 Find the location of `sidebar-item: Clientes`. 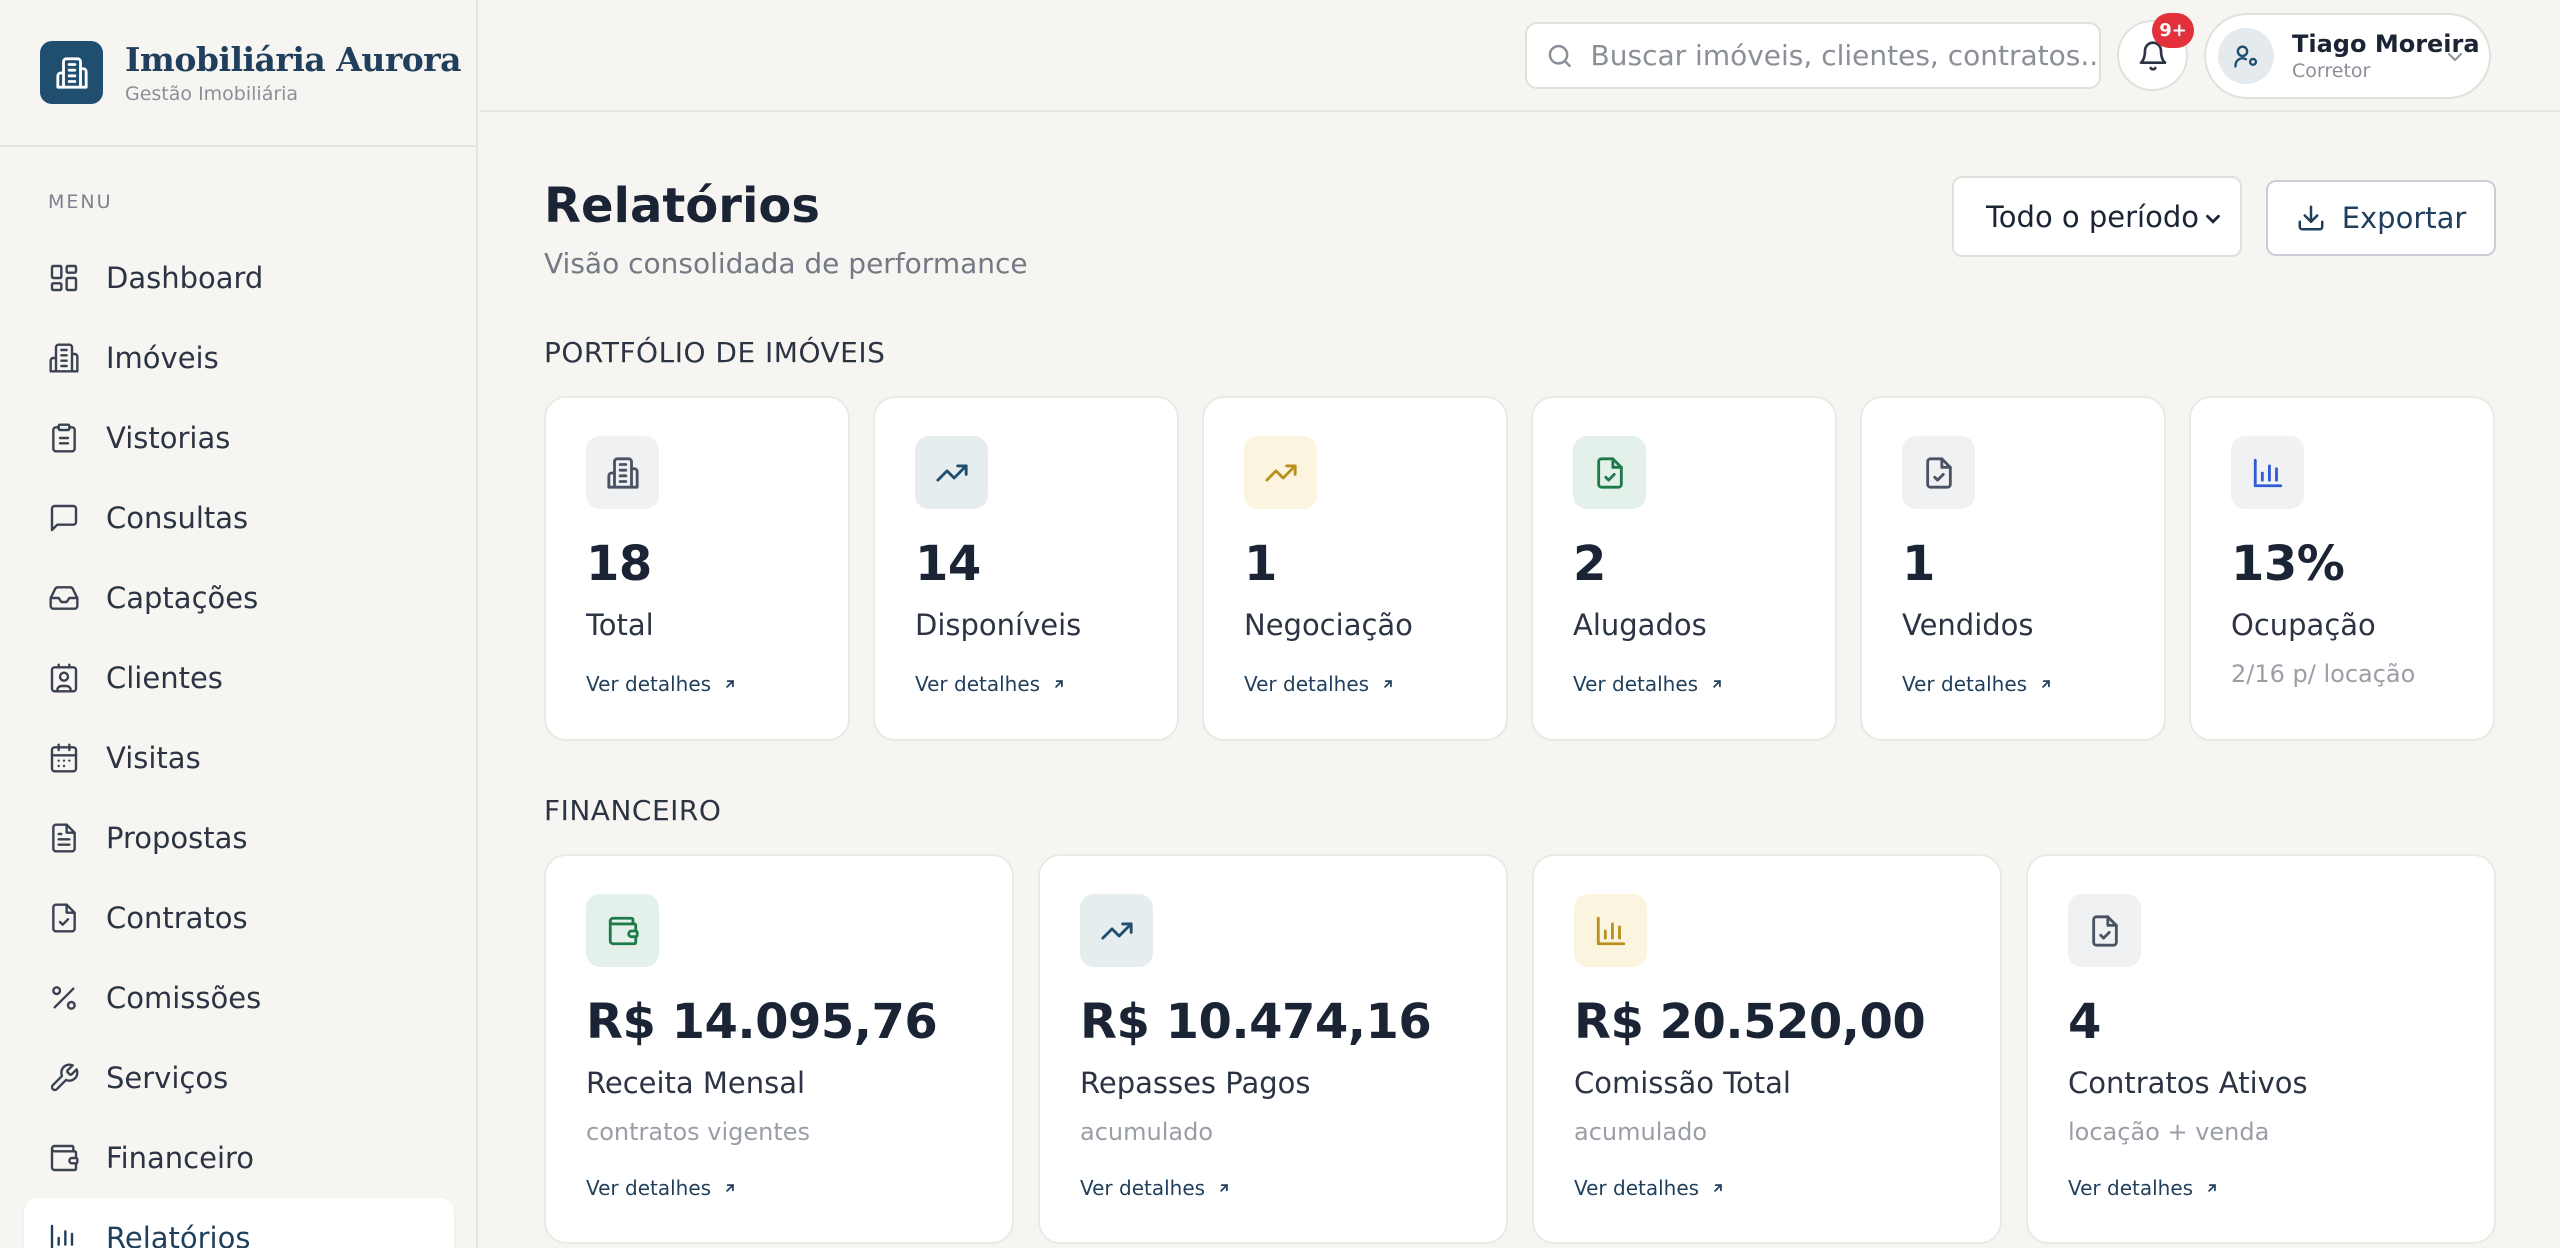

sidebar-item: Clientes is located at coordinates (239, 678).